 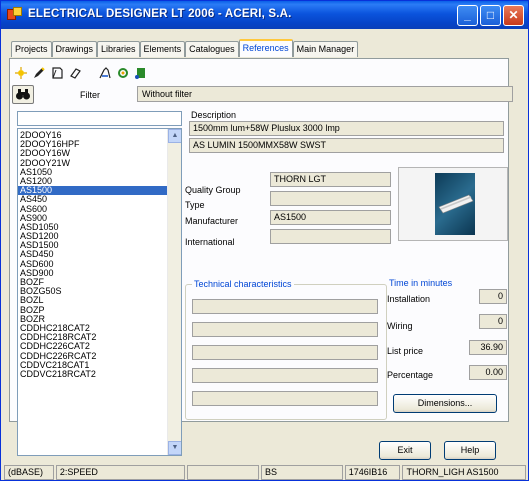 I want to click on manufacturer-field: AS1500, so click(x=330, y=217).